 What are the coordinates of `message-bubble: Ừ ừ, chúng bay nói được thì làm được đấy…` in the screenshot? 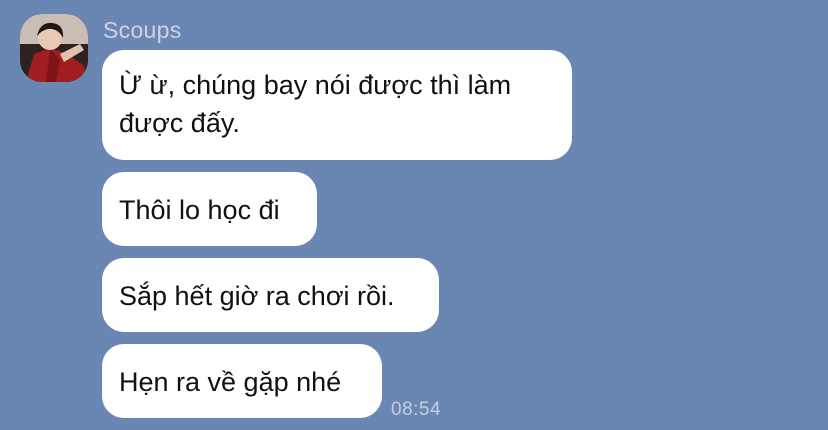 It's located at (337, 105).